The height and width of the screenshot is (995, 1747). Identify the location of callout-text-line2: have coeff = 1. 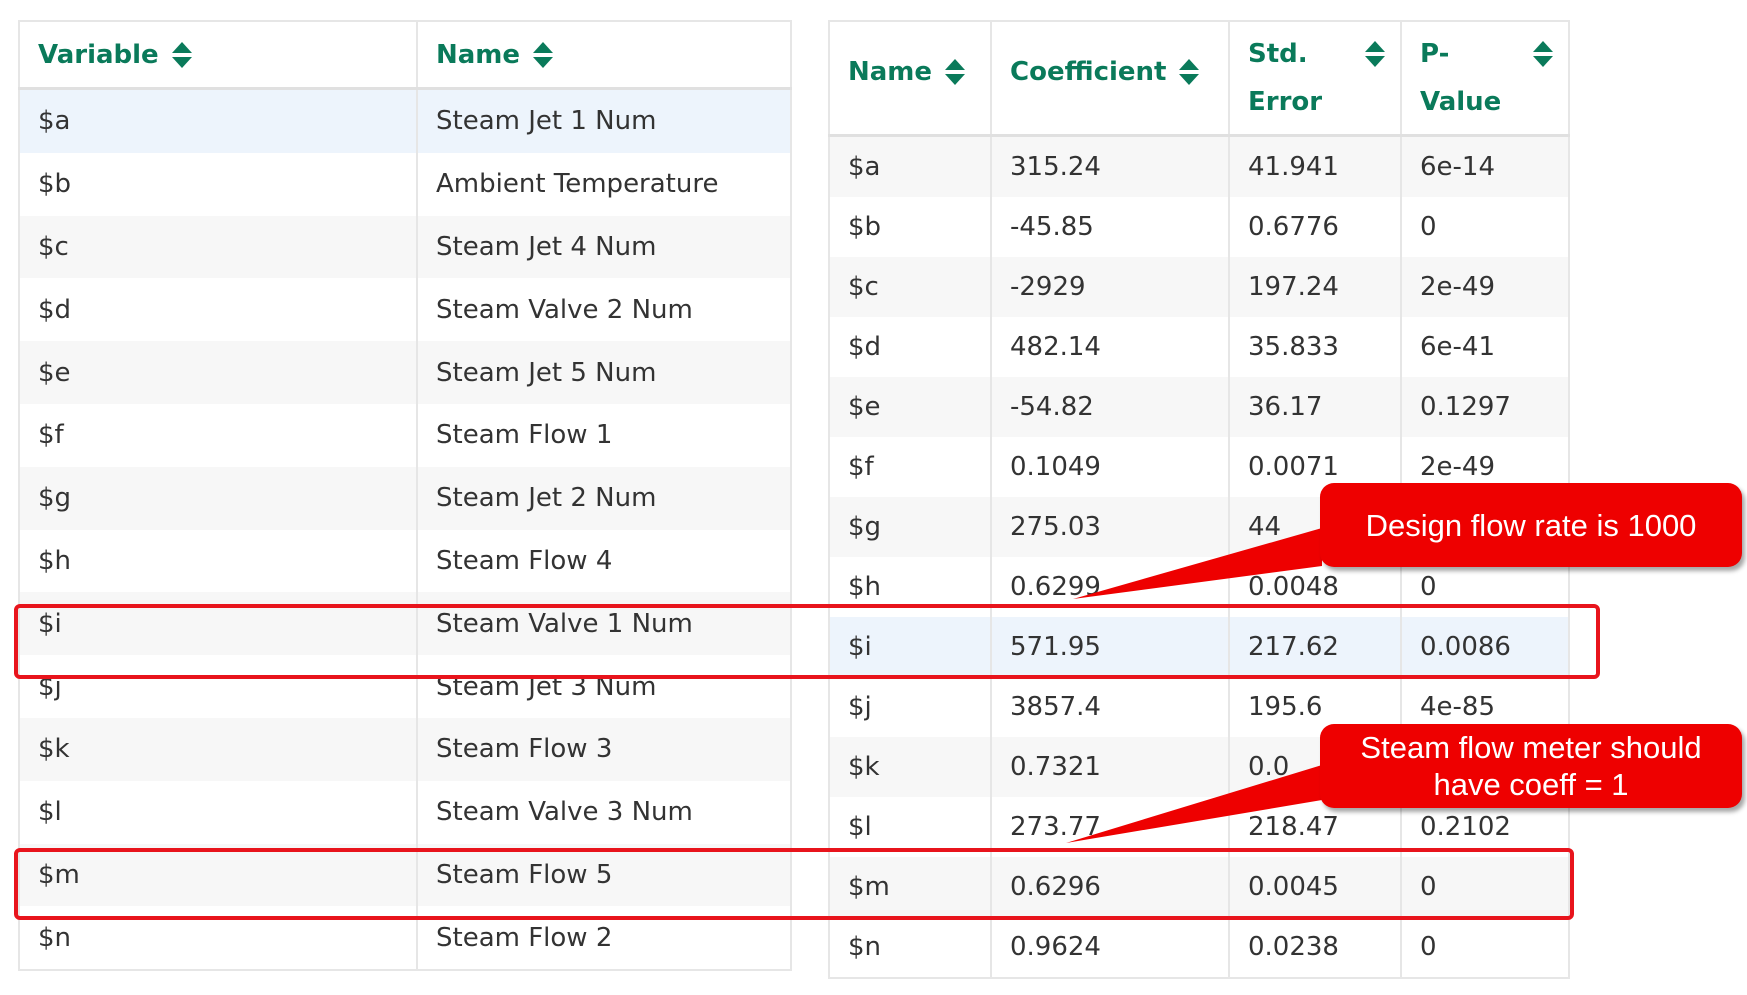
(1531, 784).